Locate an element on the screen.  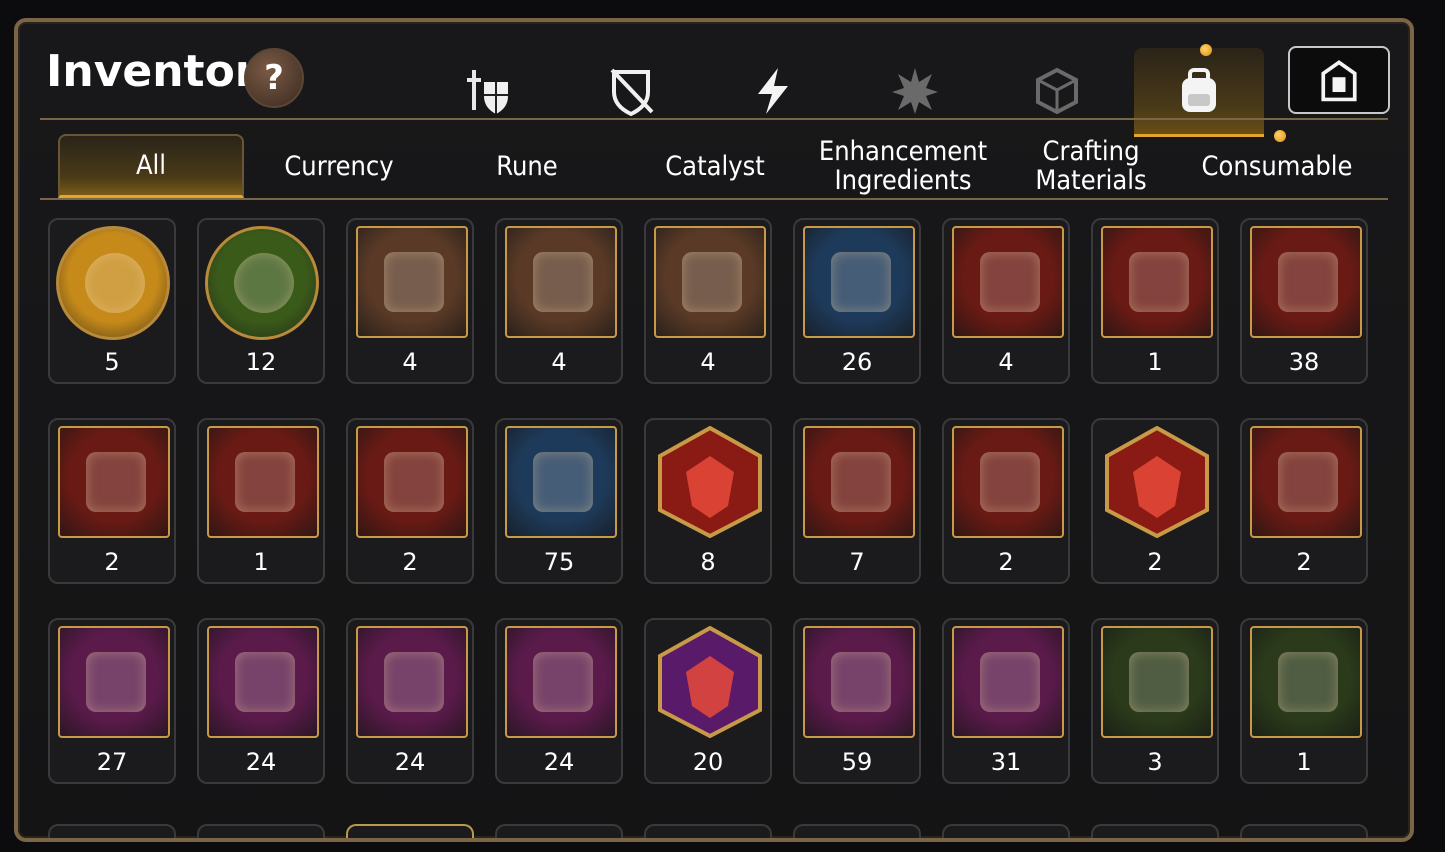
tab-skill is located at coordinates (773, 91).